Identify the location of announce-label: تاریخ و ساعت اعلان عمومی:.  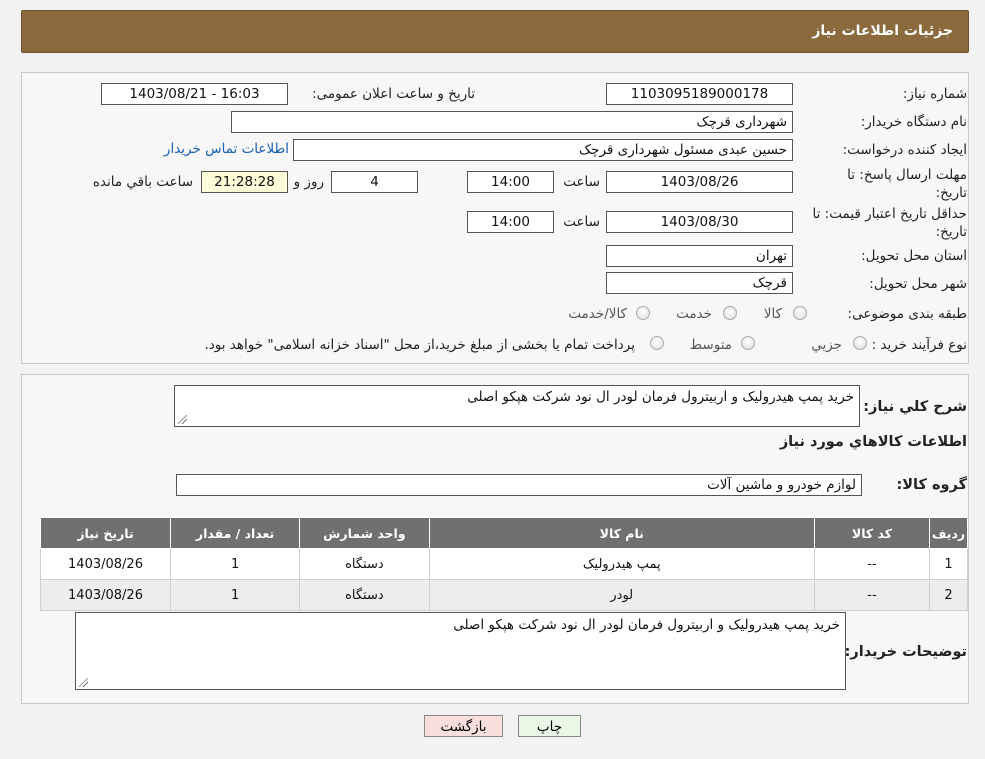
(393, 94).